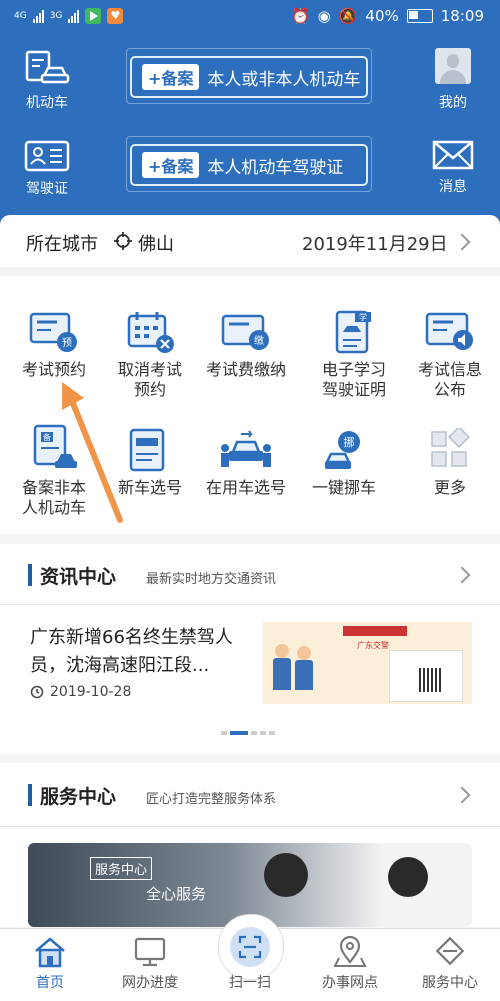  Describe the element at coordinates (450, 353) in the screenshot. I see `grid-item-exam-info: 考试信息 公布` at that location.